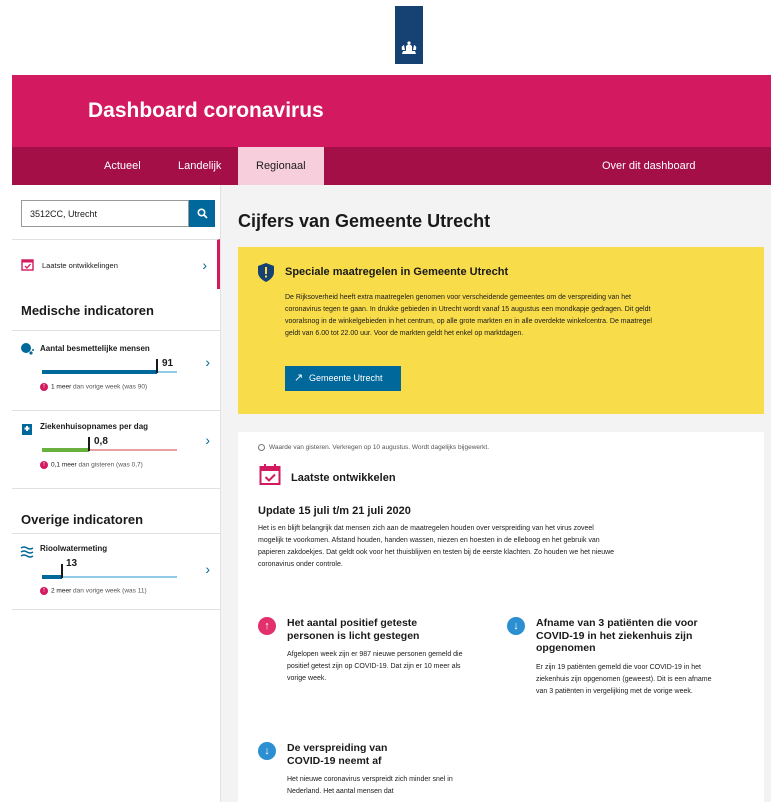 This screenshot has height=802, width=771. Describe the element at coordinates (397, 272) in the screenshot. I see `notice-title: Speciale maatregelen in Gemeente Utrecht` at that location.